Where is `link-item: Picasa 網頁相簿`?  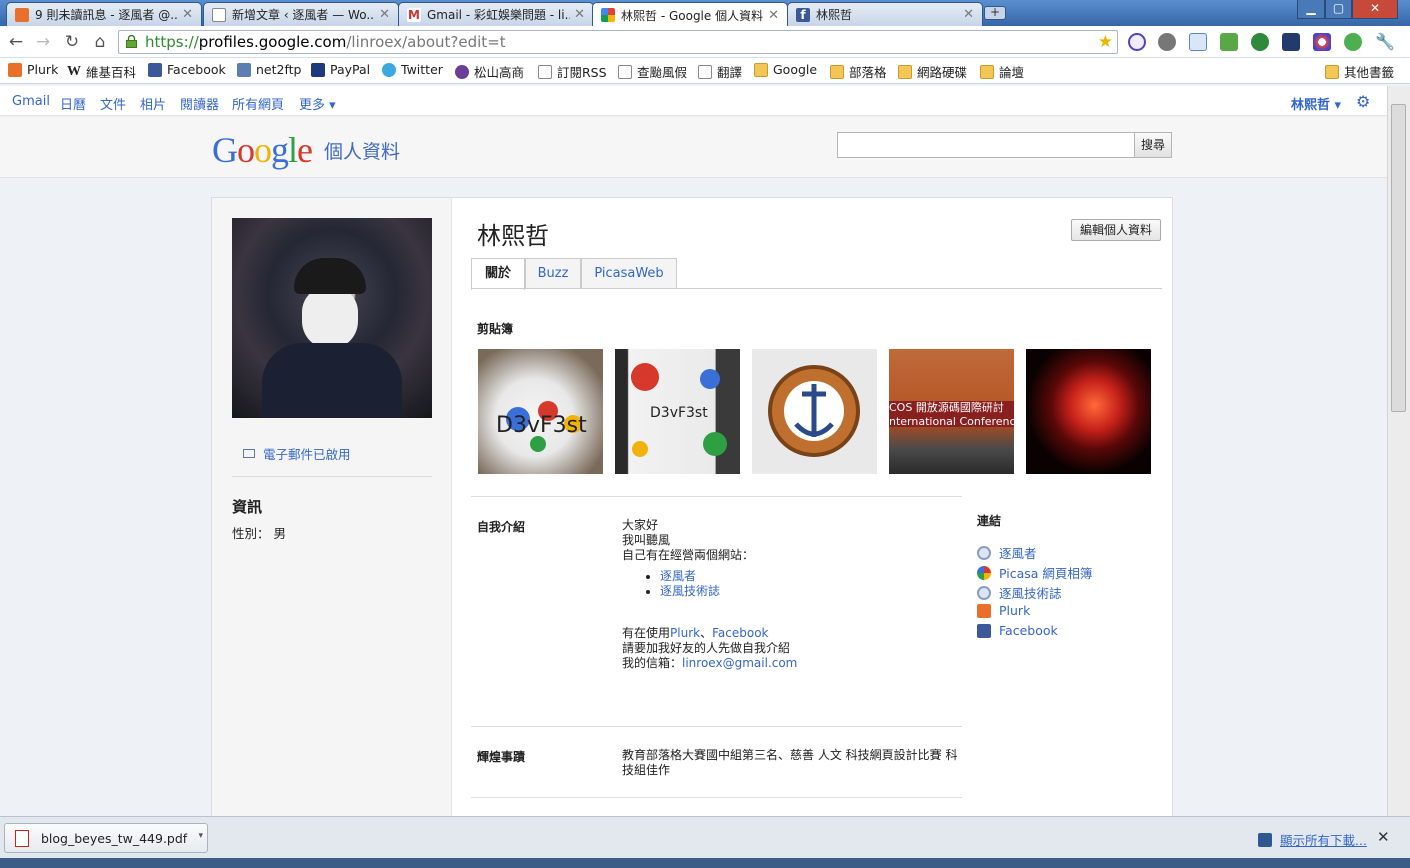 link-item: Picasa 網頁相簿 is located at coordinates (1034, 572).